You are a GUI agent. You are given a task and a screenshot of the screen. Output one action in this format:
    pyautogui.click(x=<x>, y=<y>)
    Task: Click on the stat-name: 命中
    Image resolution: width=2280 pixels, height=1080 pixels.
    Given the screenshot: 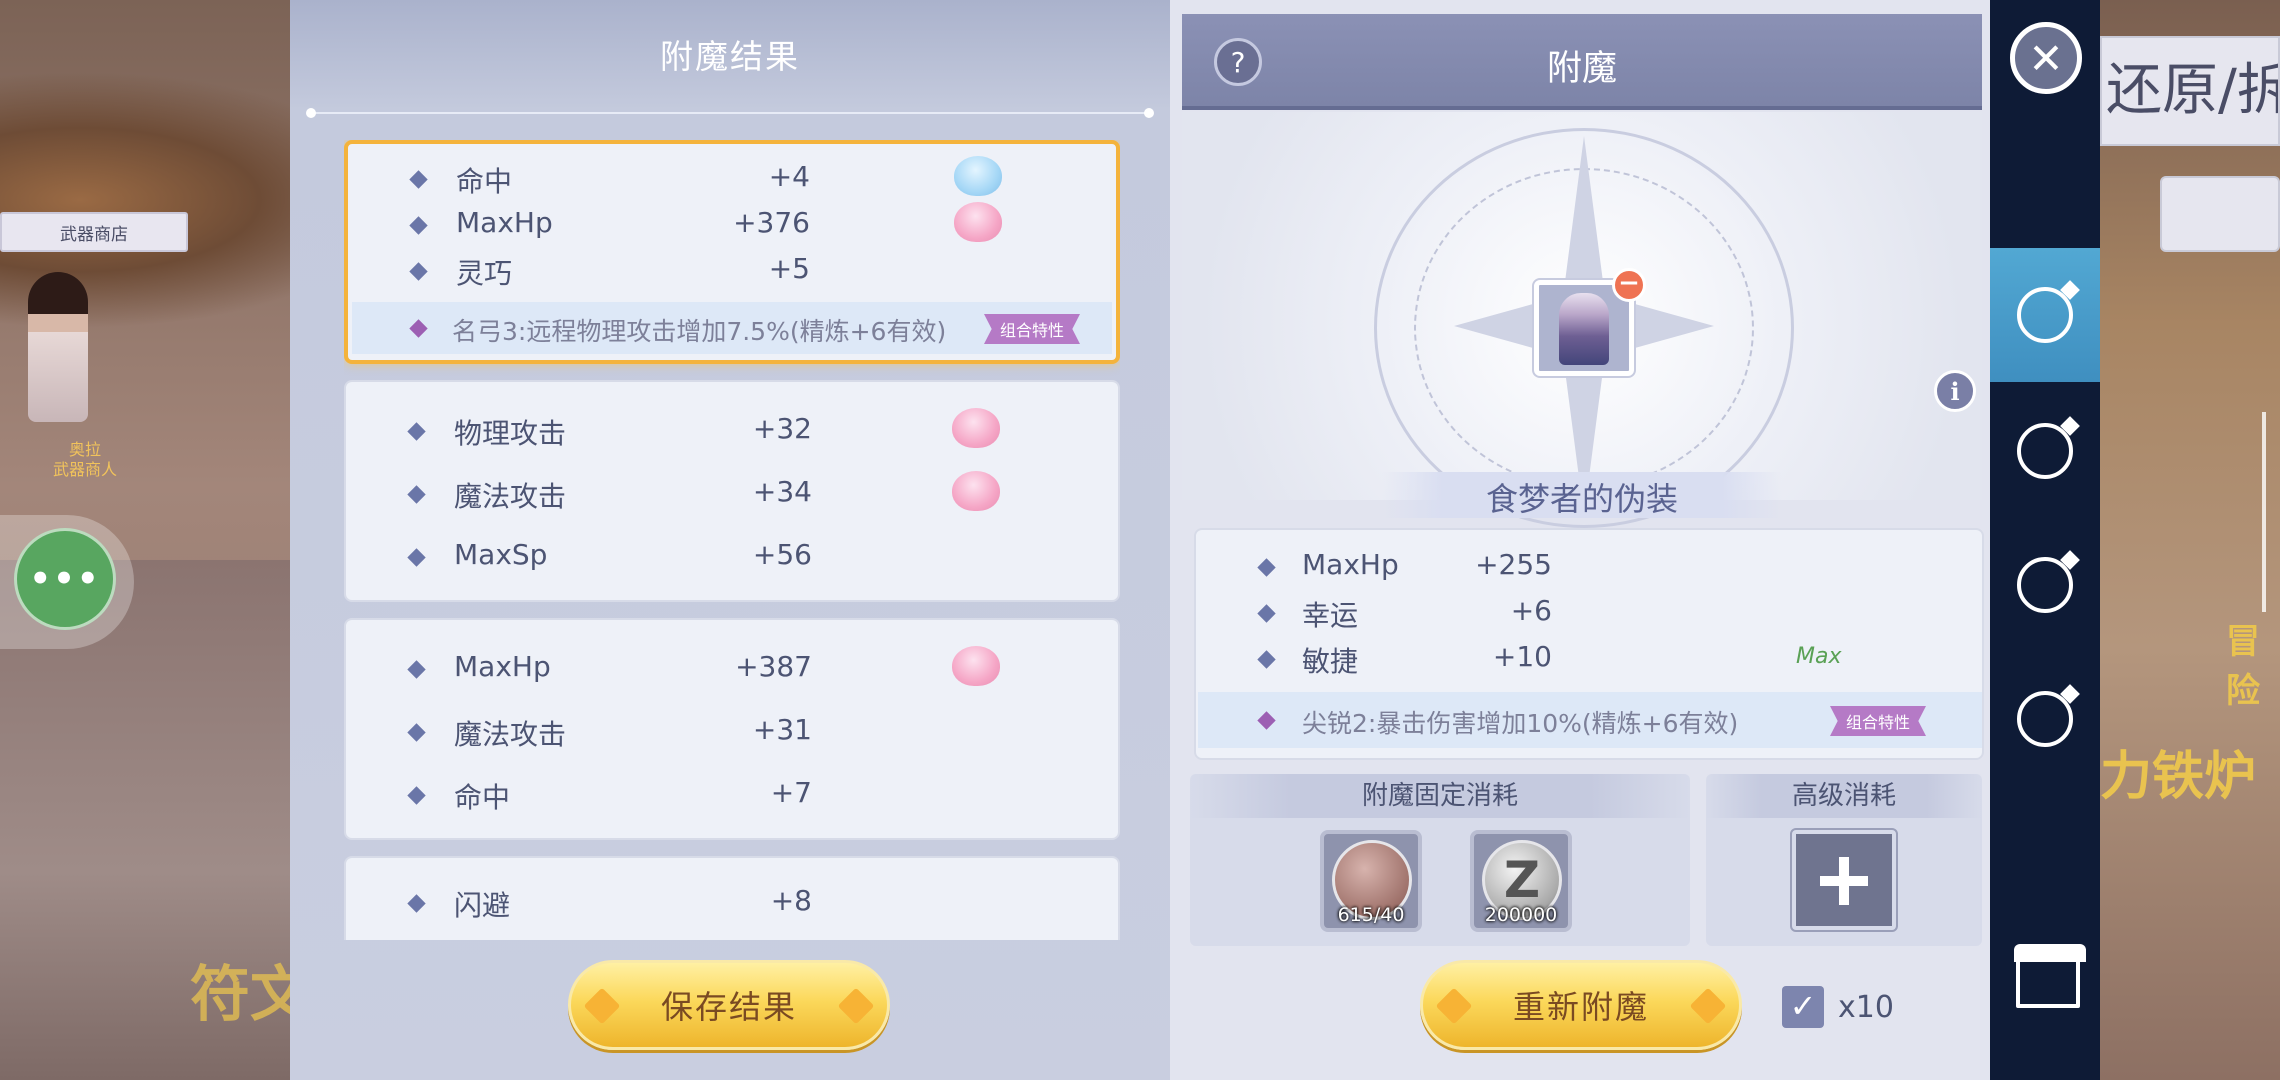 What is the action you would take?
    pyautogui.click(x=482, y=797)
    